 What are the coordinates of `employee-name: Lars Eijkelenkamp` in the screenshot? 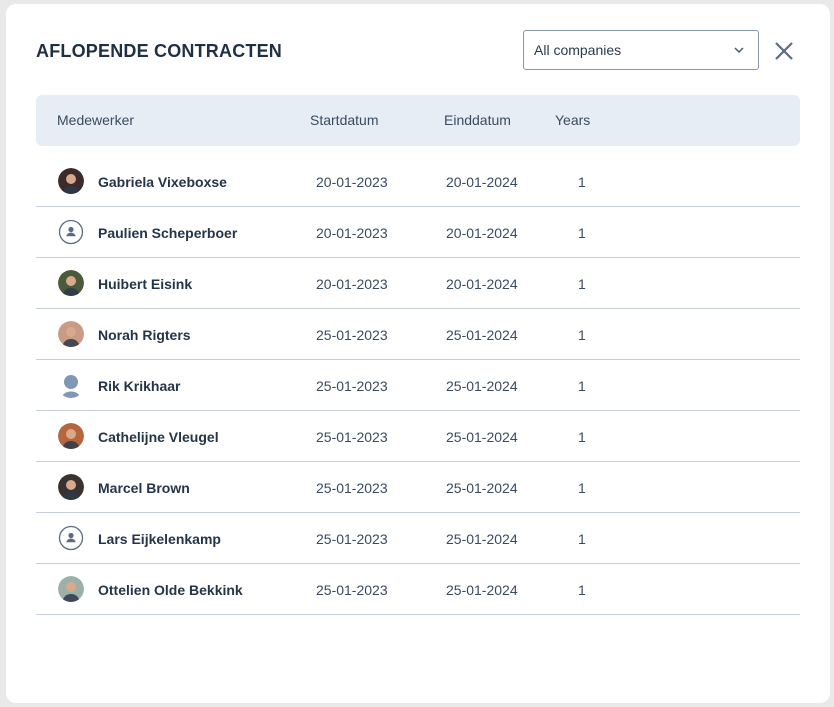 It's located at (159, 539).